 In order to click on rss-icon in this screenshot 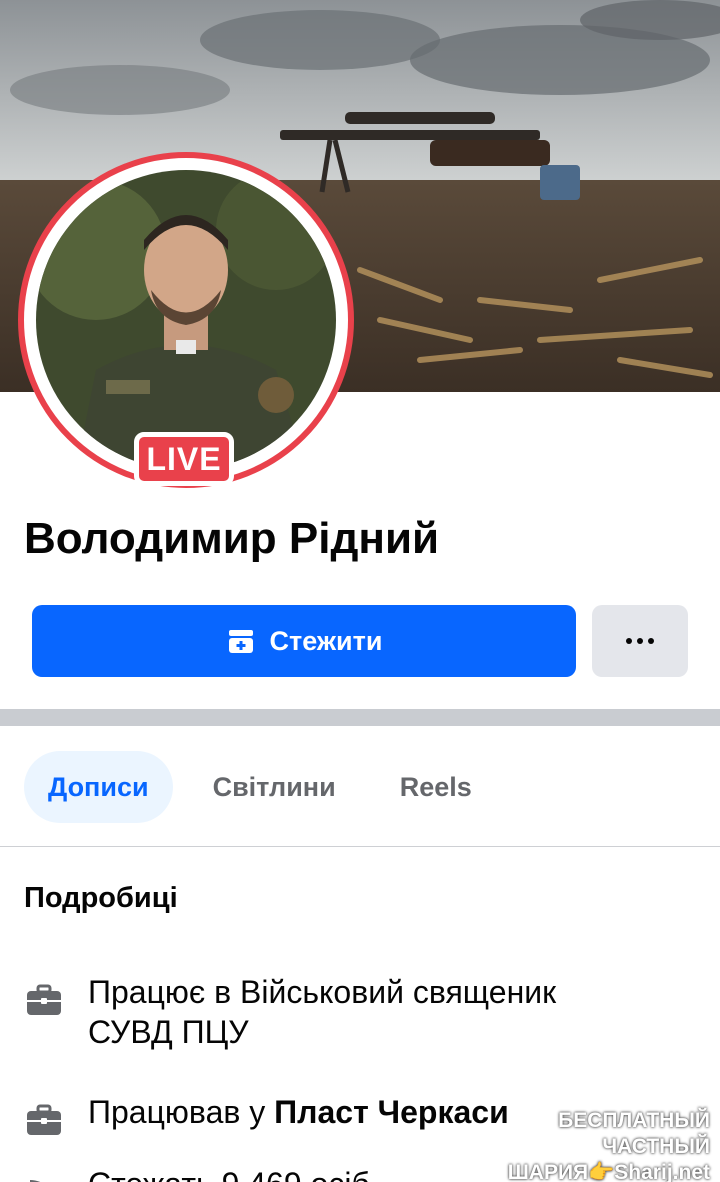, I will do `click(44, 1177)`.